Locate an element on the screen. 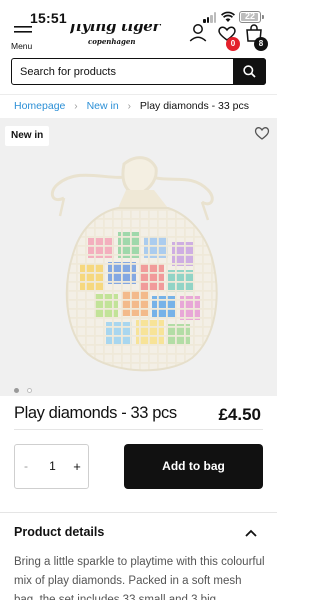 This screenshot has height=600, width=320. search-bar is located at coordinates (138, 71).